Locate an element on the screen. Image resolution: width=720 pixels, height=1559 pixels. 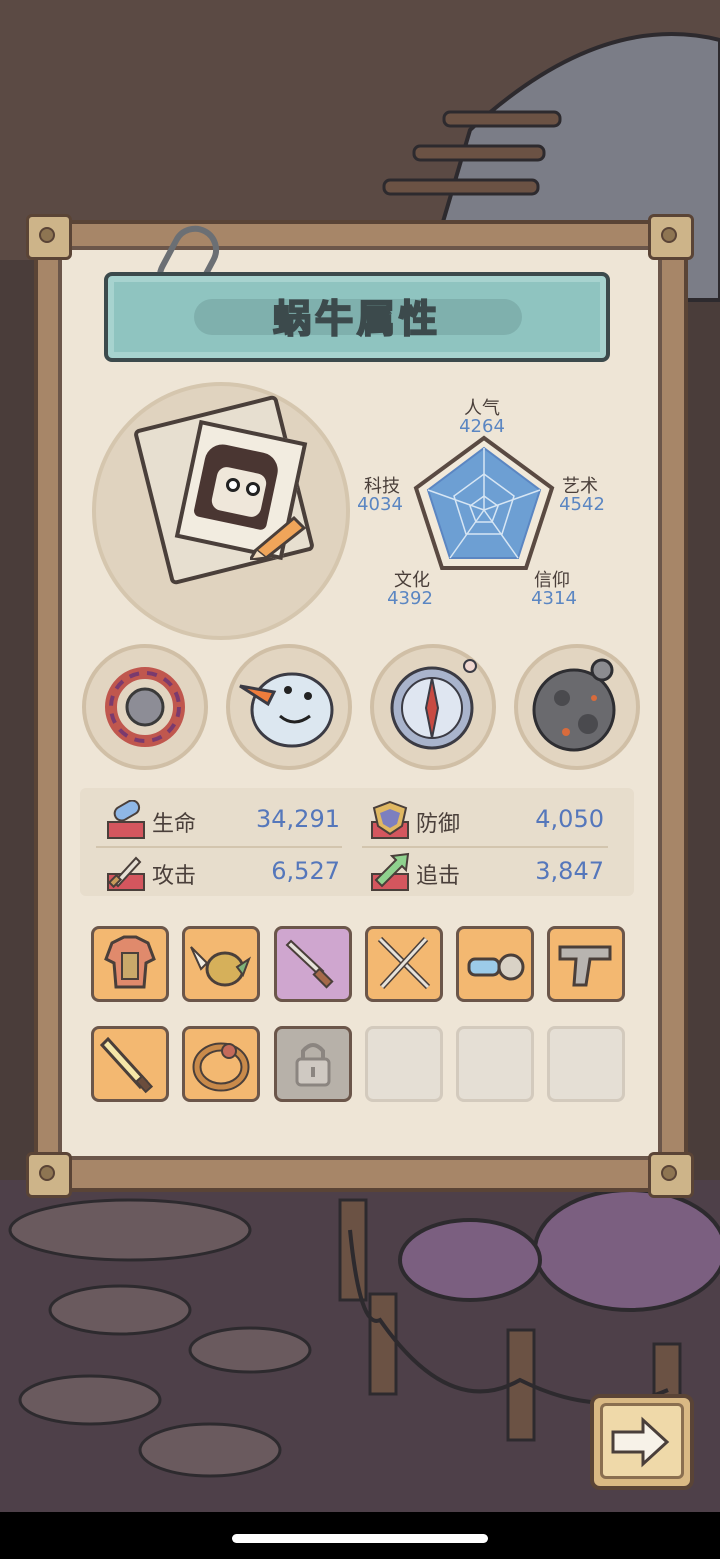
radar-value-tech: 4034 is located at coordinates (380, 504).